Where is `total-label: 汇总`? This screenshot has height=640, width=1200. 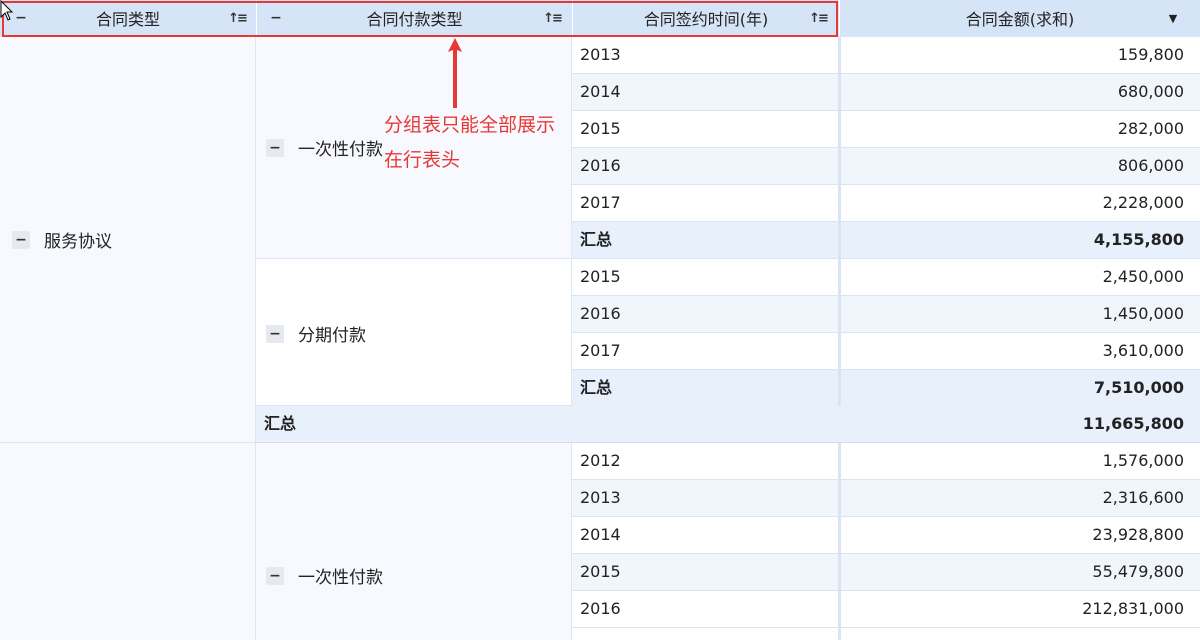 total-label: 汇总 is located at coordinates (280, 423).